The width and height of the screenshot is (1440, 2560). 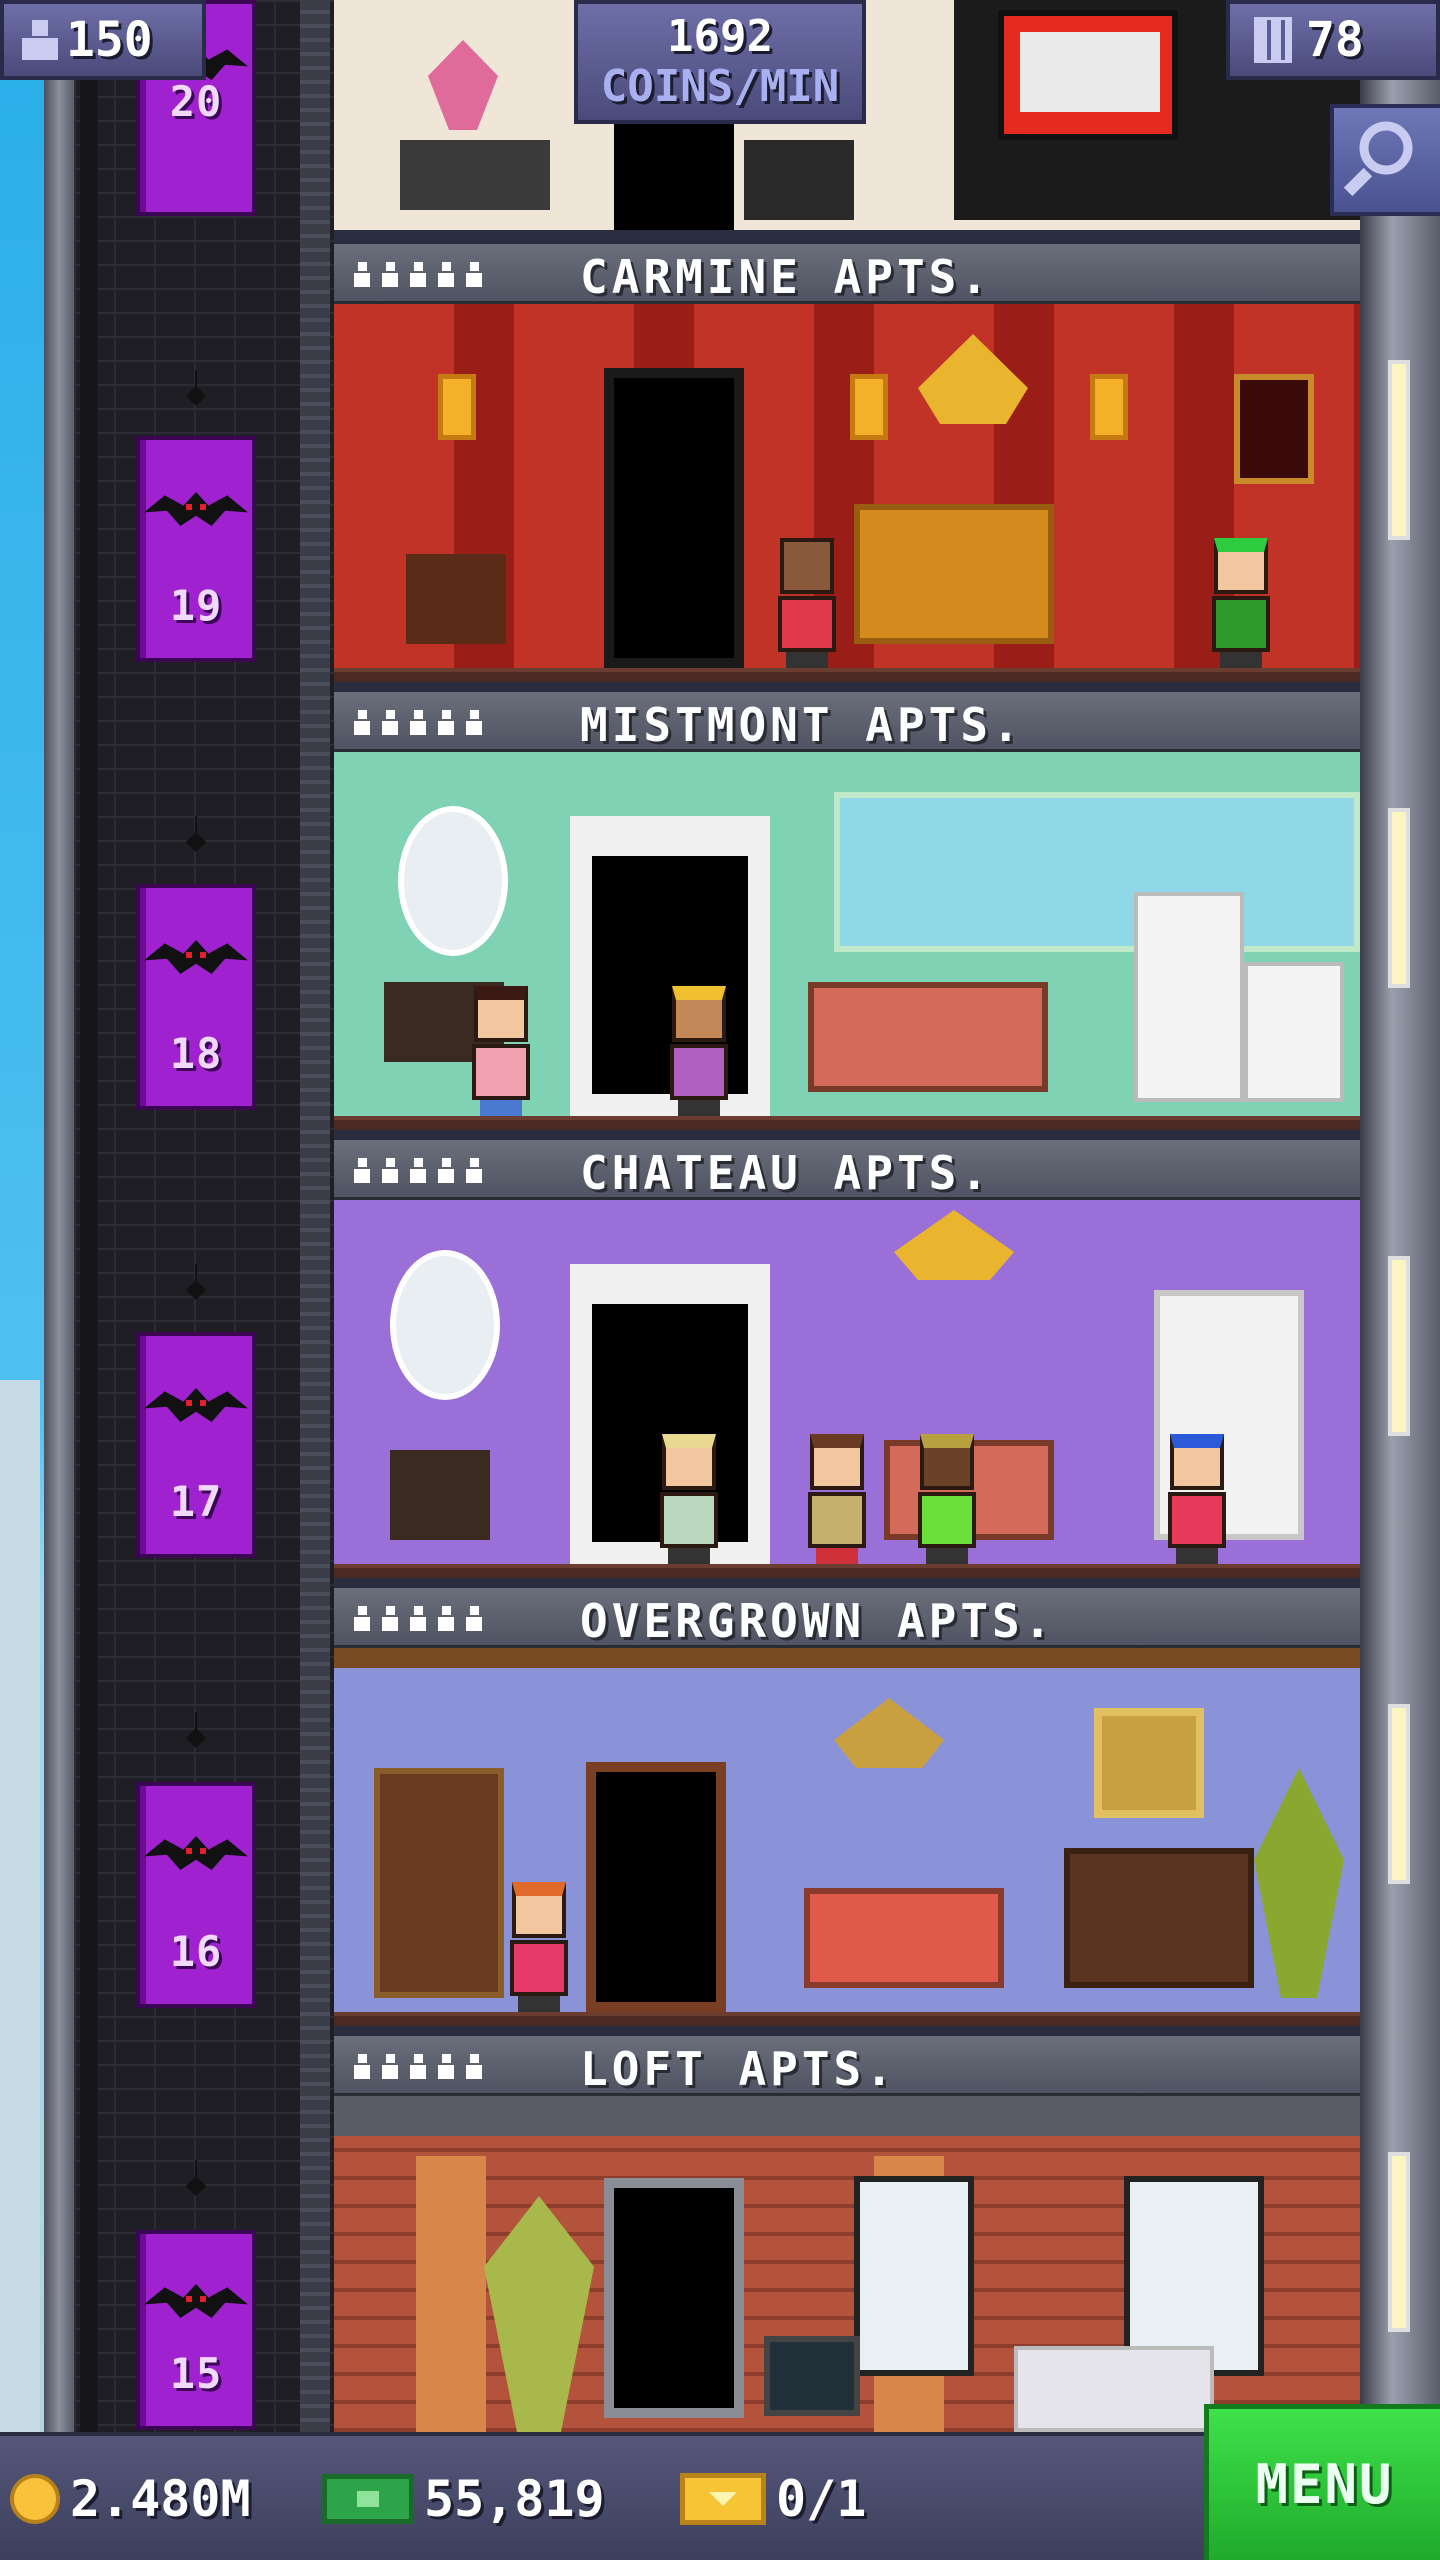 I want to click on floor-name: CARMINE APTS., so click(x=786, y=277).